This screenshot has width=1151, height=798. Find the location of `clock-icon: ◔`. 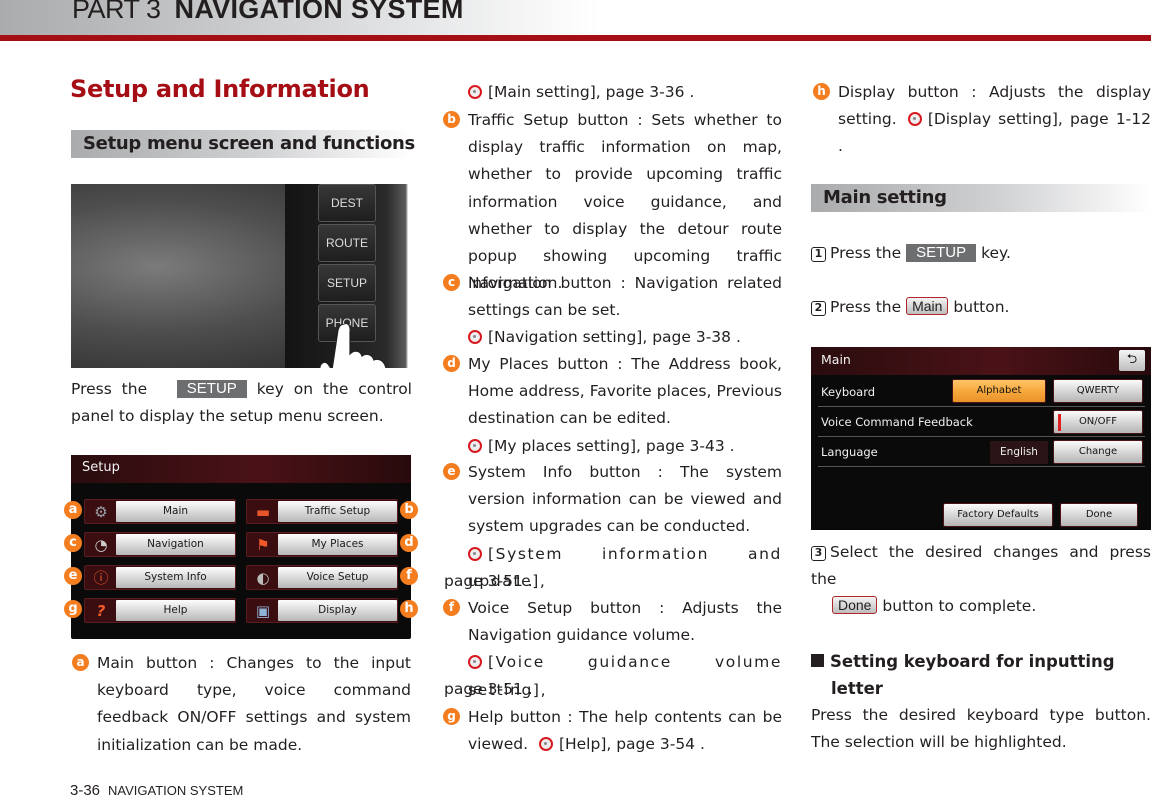

clock-icon: ◔ is located at coordinates (101, 545).